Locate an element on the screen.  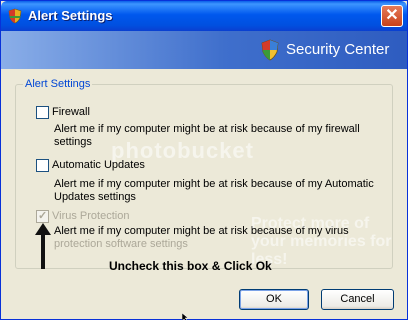
arrow-up-icon is located at coordinates (43, 246).